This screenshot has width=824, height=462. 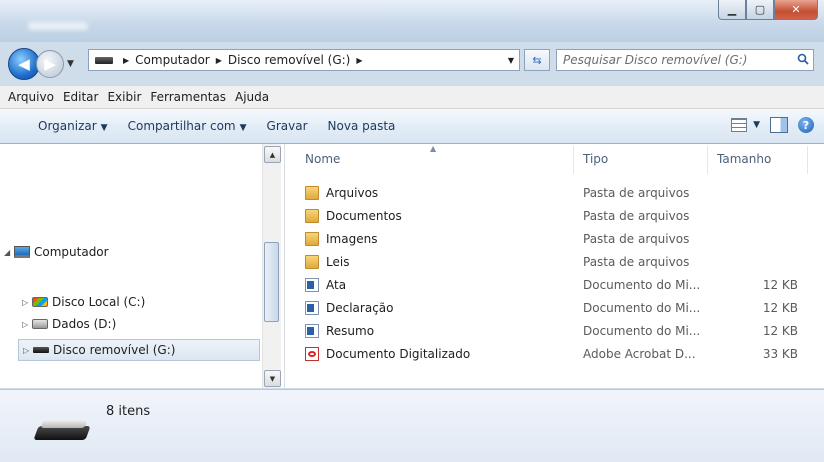 I want to click on view-controls: ▼ ?, so click(x=772, y=125).